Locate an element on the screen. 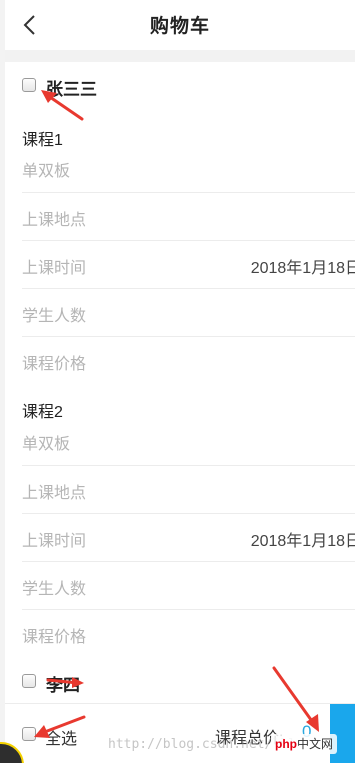 Image resolution: width=355 pixels, height=763 pixels. course-type-2: 单双板 is located at coordinates (46, 444).